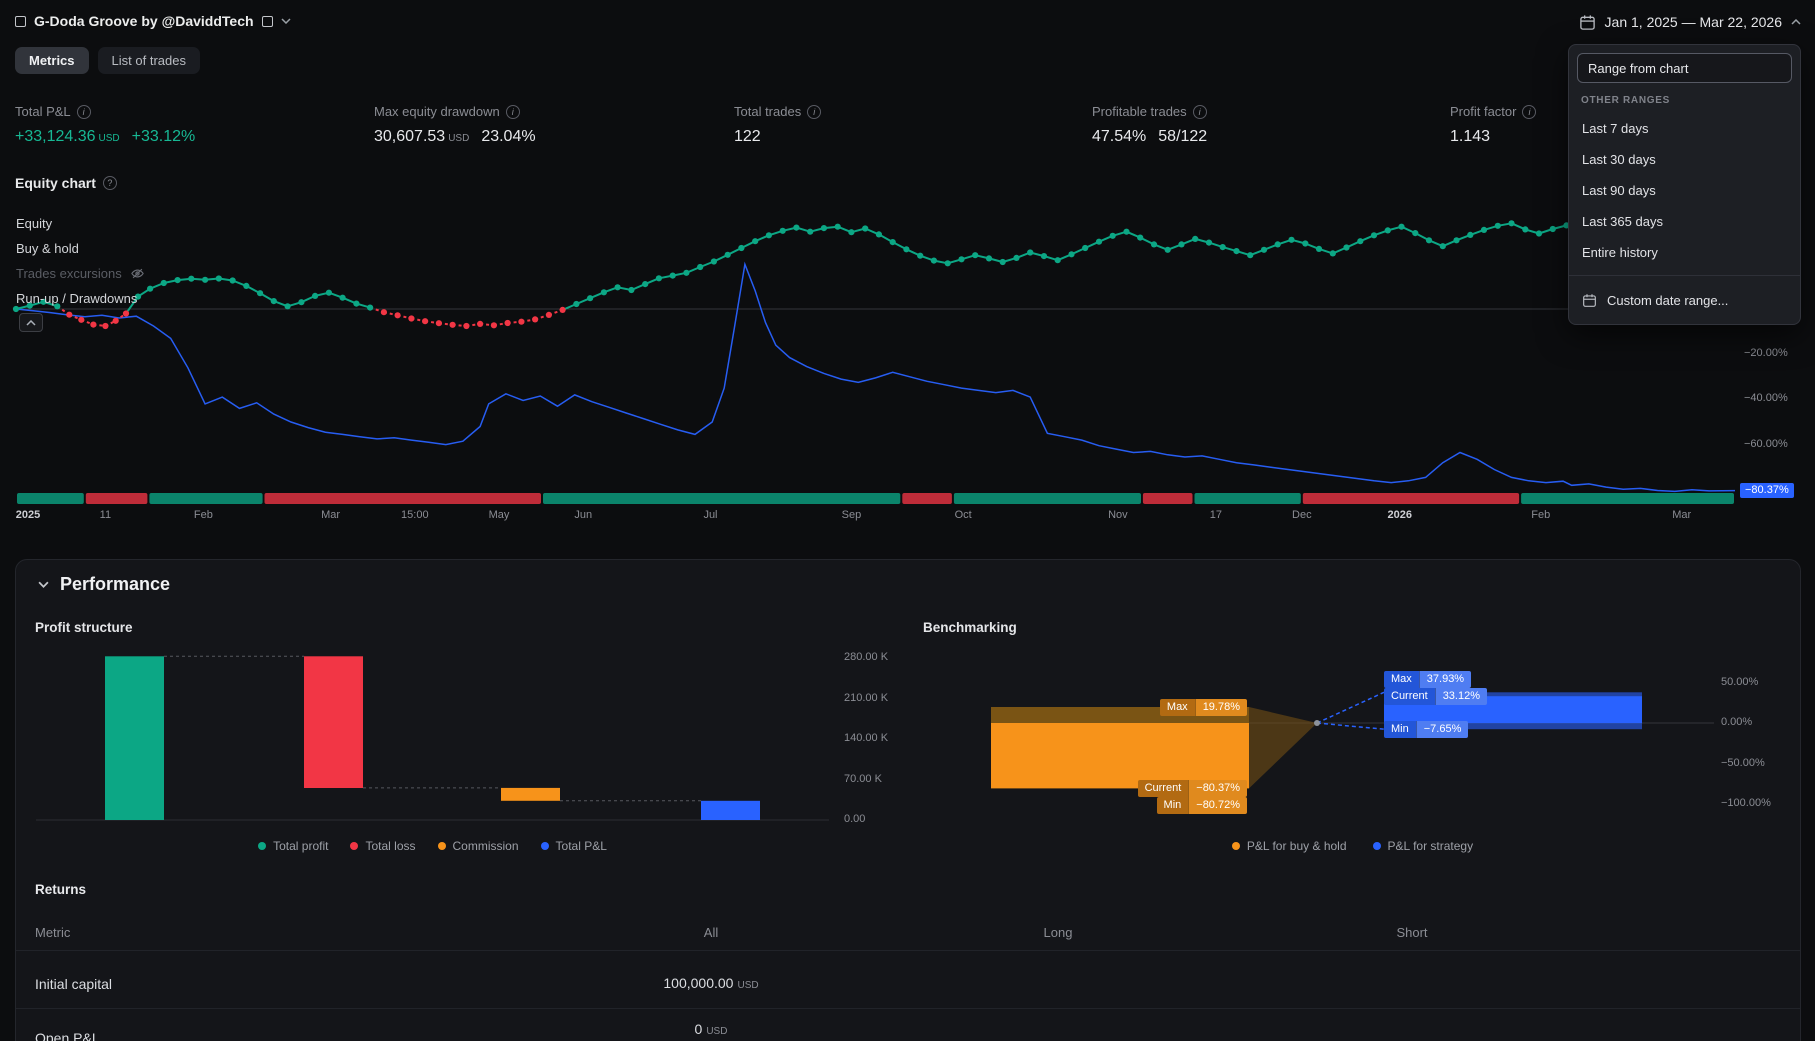  What do you see at coordinates (866, 738) in the screenshot?
I see `waterfall-y-tick: 140.00 K` at bounding box center [866, 738].